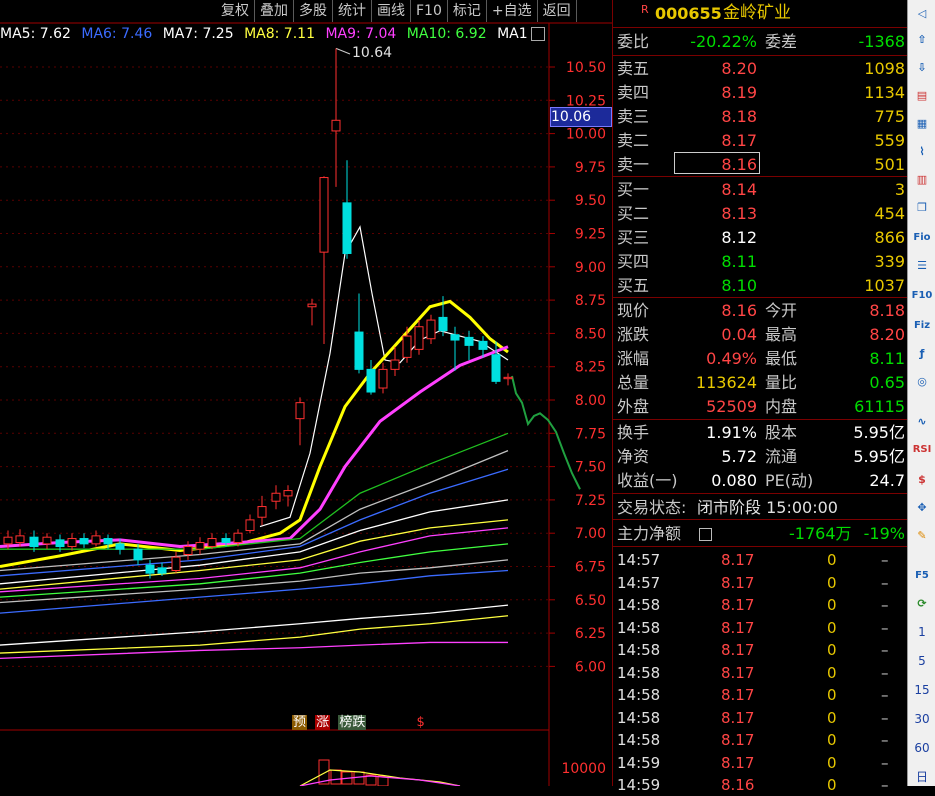  What do you see at coordinates (922, 14) in the screenshot?
I see `arrow-left-icon: ◁` at bounding box center [922, 14].